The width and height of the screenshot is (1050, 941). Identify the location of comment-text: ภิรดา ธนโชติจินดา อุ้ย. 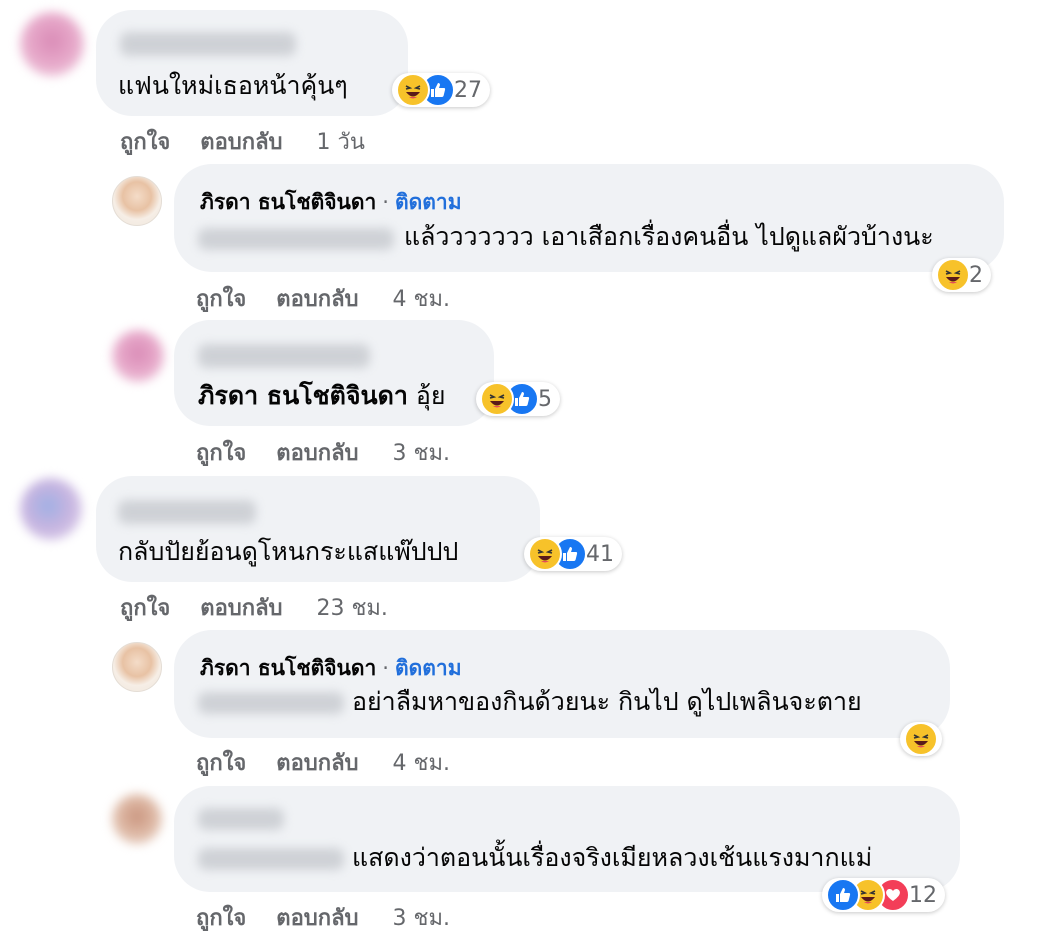
(322, 396).